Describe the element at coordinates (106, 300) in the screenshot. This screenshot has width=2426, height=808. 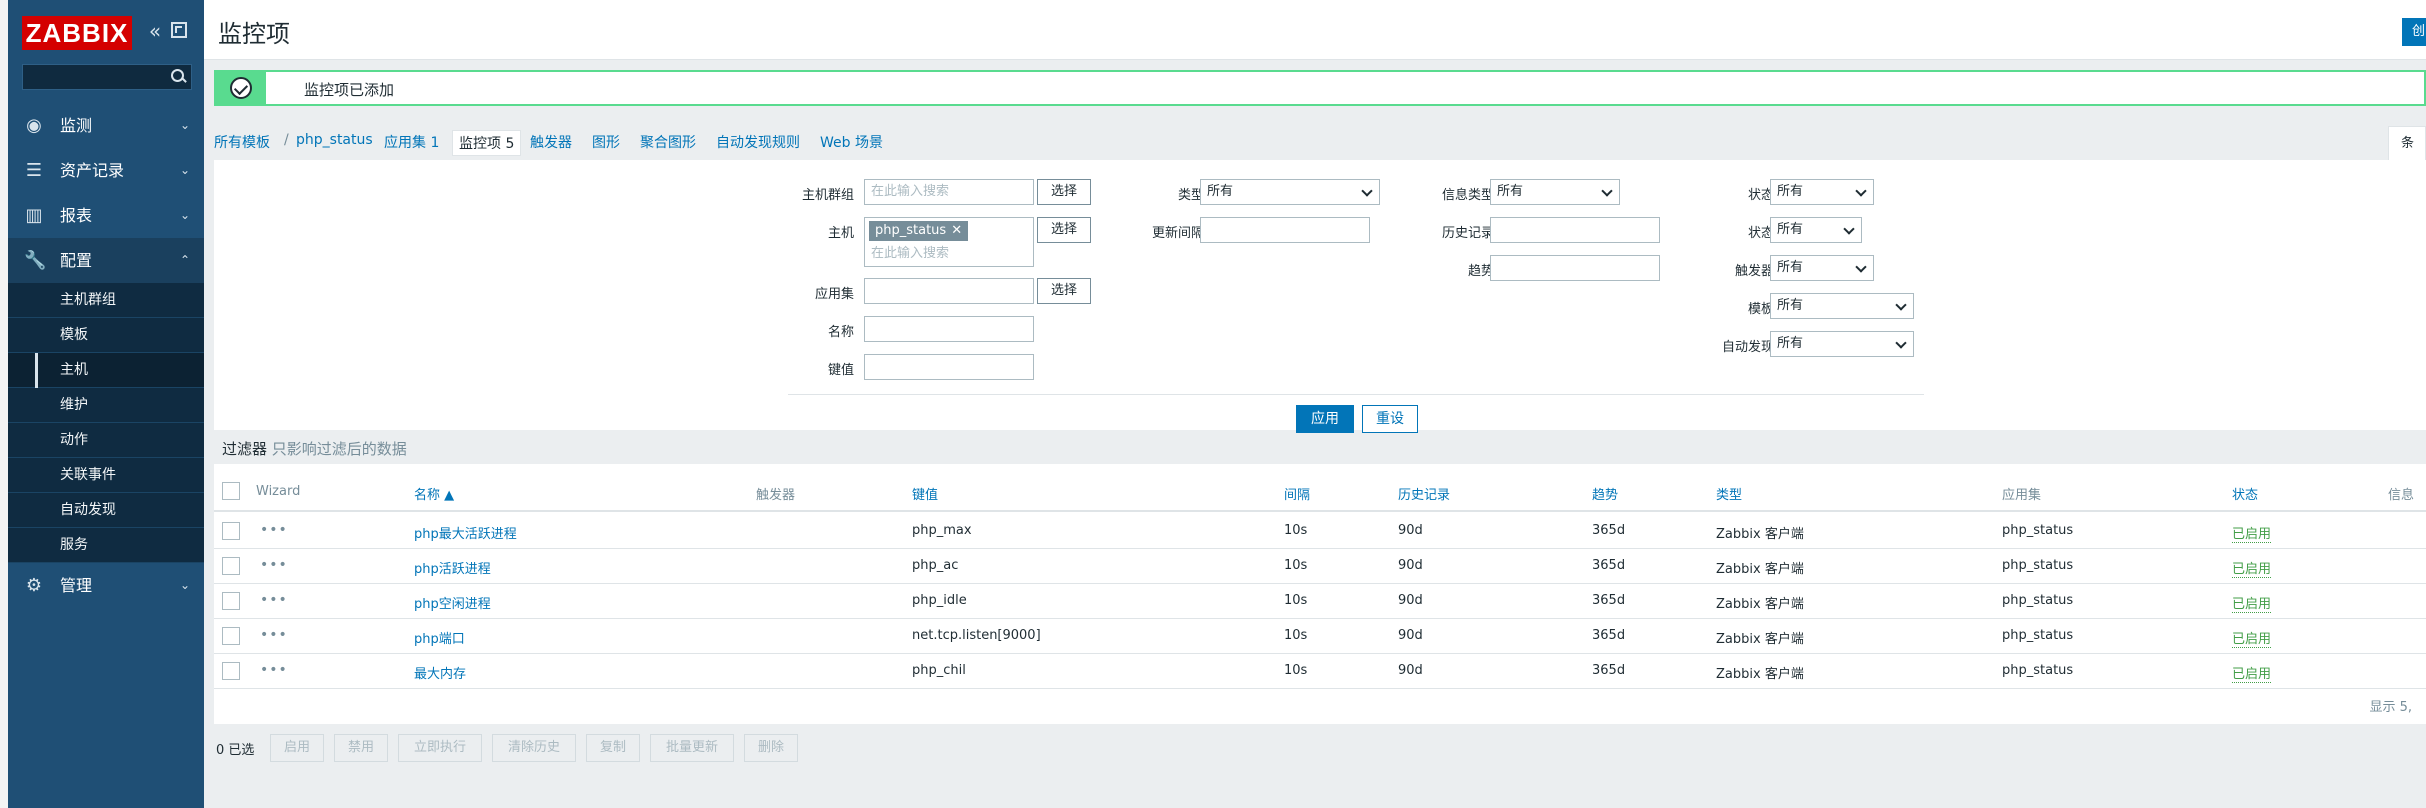
I see `submenu-item-host-groups: 主机群组` at that location.